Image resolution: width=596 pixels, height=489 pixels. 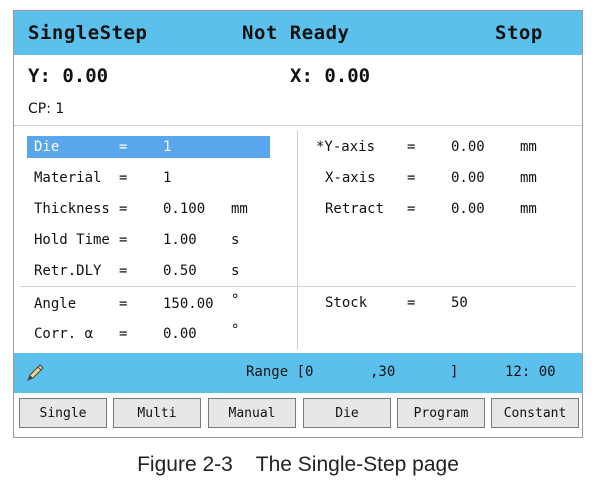 I want to click on button-bar: Single Multi Manual Die Program Constant, so click(x=298, y=415).